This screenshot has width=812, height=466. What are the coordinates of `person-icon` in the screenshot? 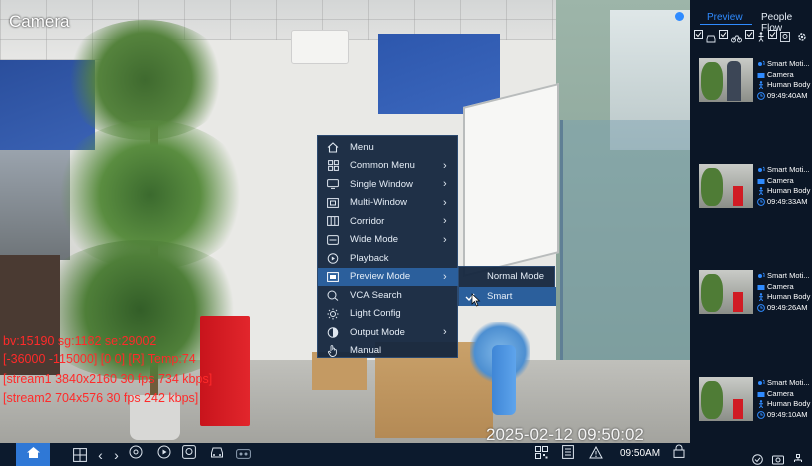 It's located at (761, 35).